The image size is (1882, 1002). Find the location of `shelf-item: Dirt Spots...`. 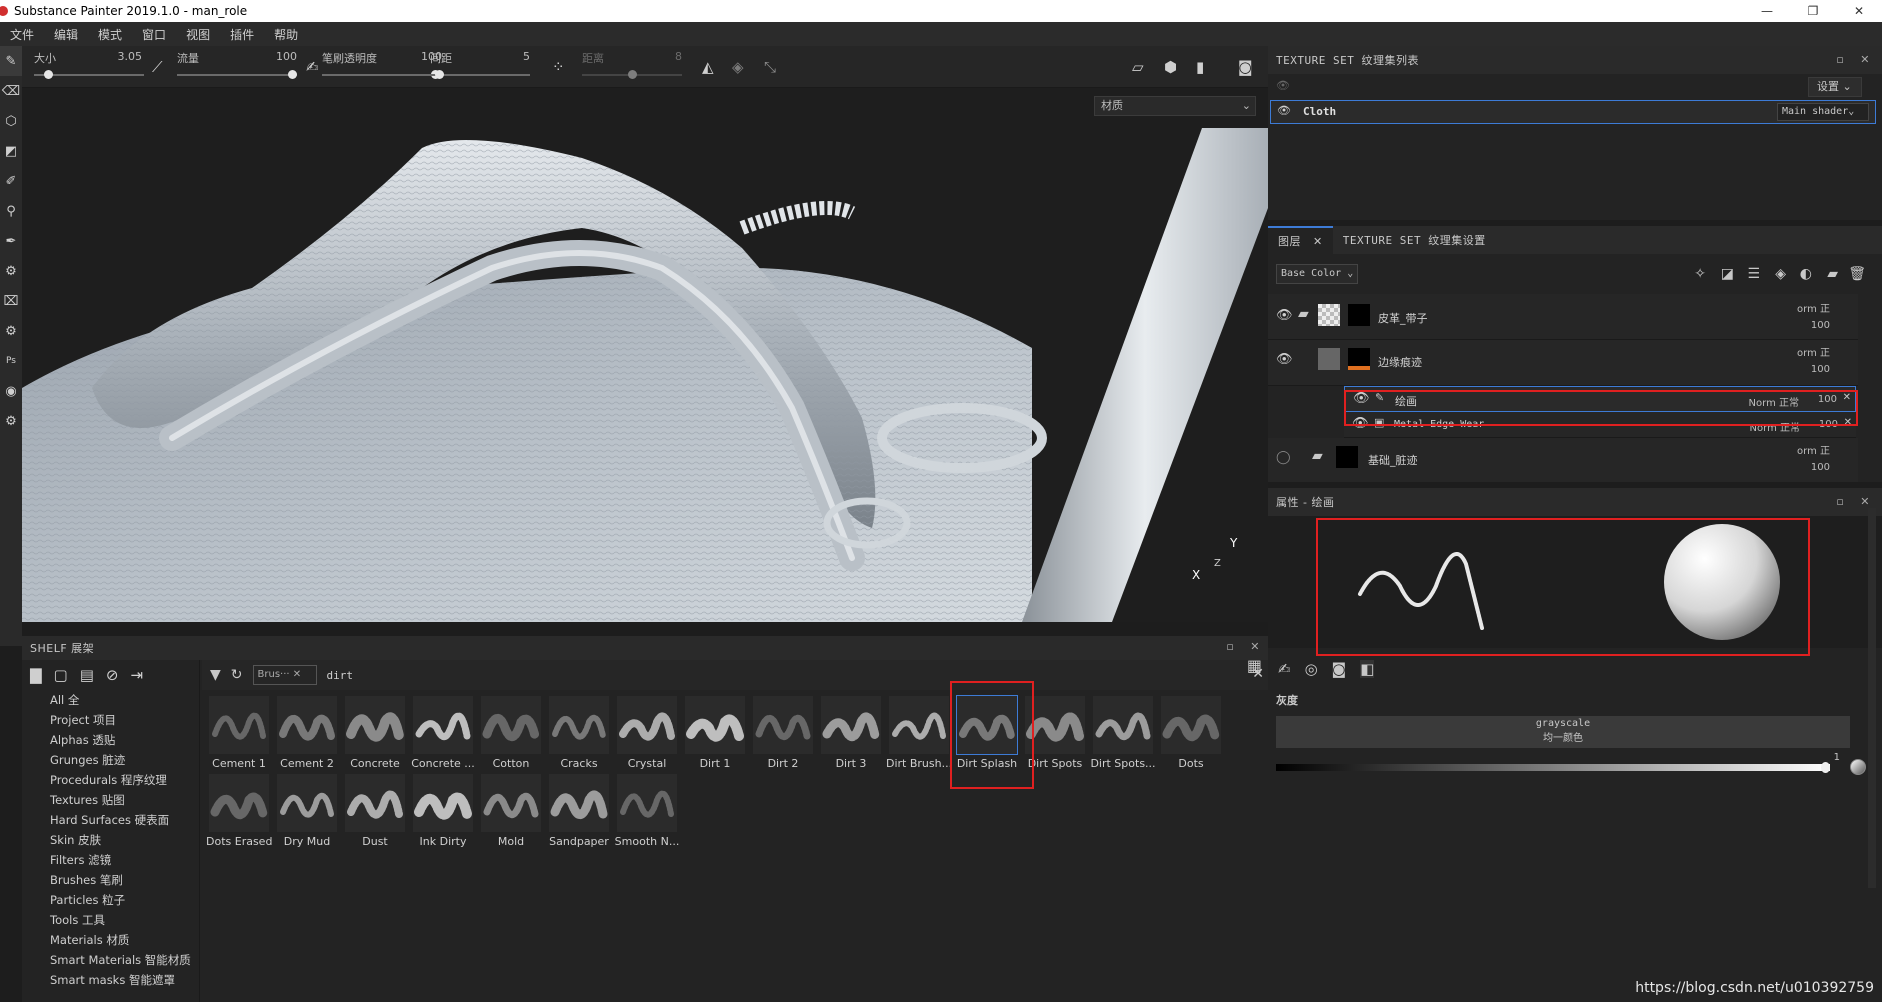

shelf-item: Dirt Spots... is located at coordinates (1123, 735).